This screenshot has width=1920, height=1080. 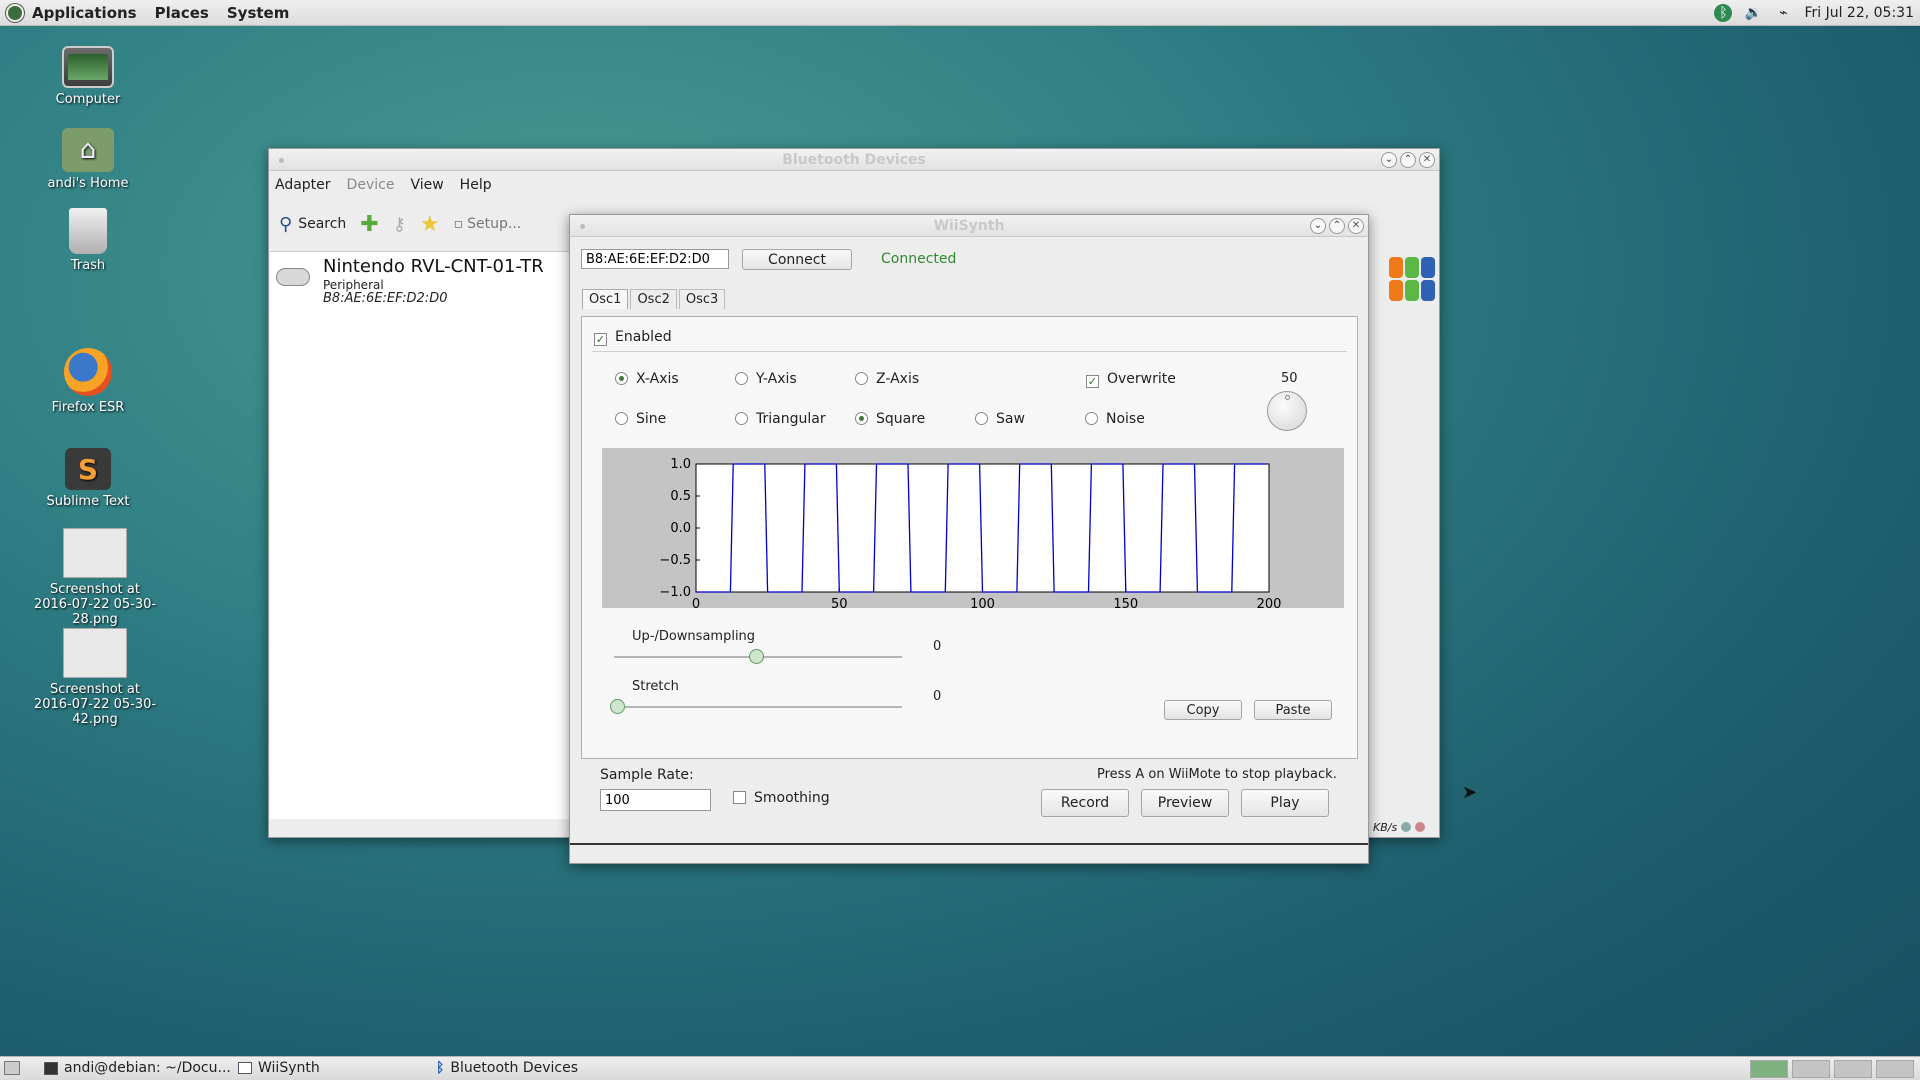 I want to click on smoothing-label: Smoothing, so click(x=792, y=798).